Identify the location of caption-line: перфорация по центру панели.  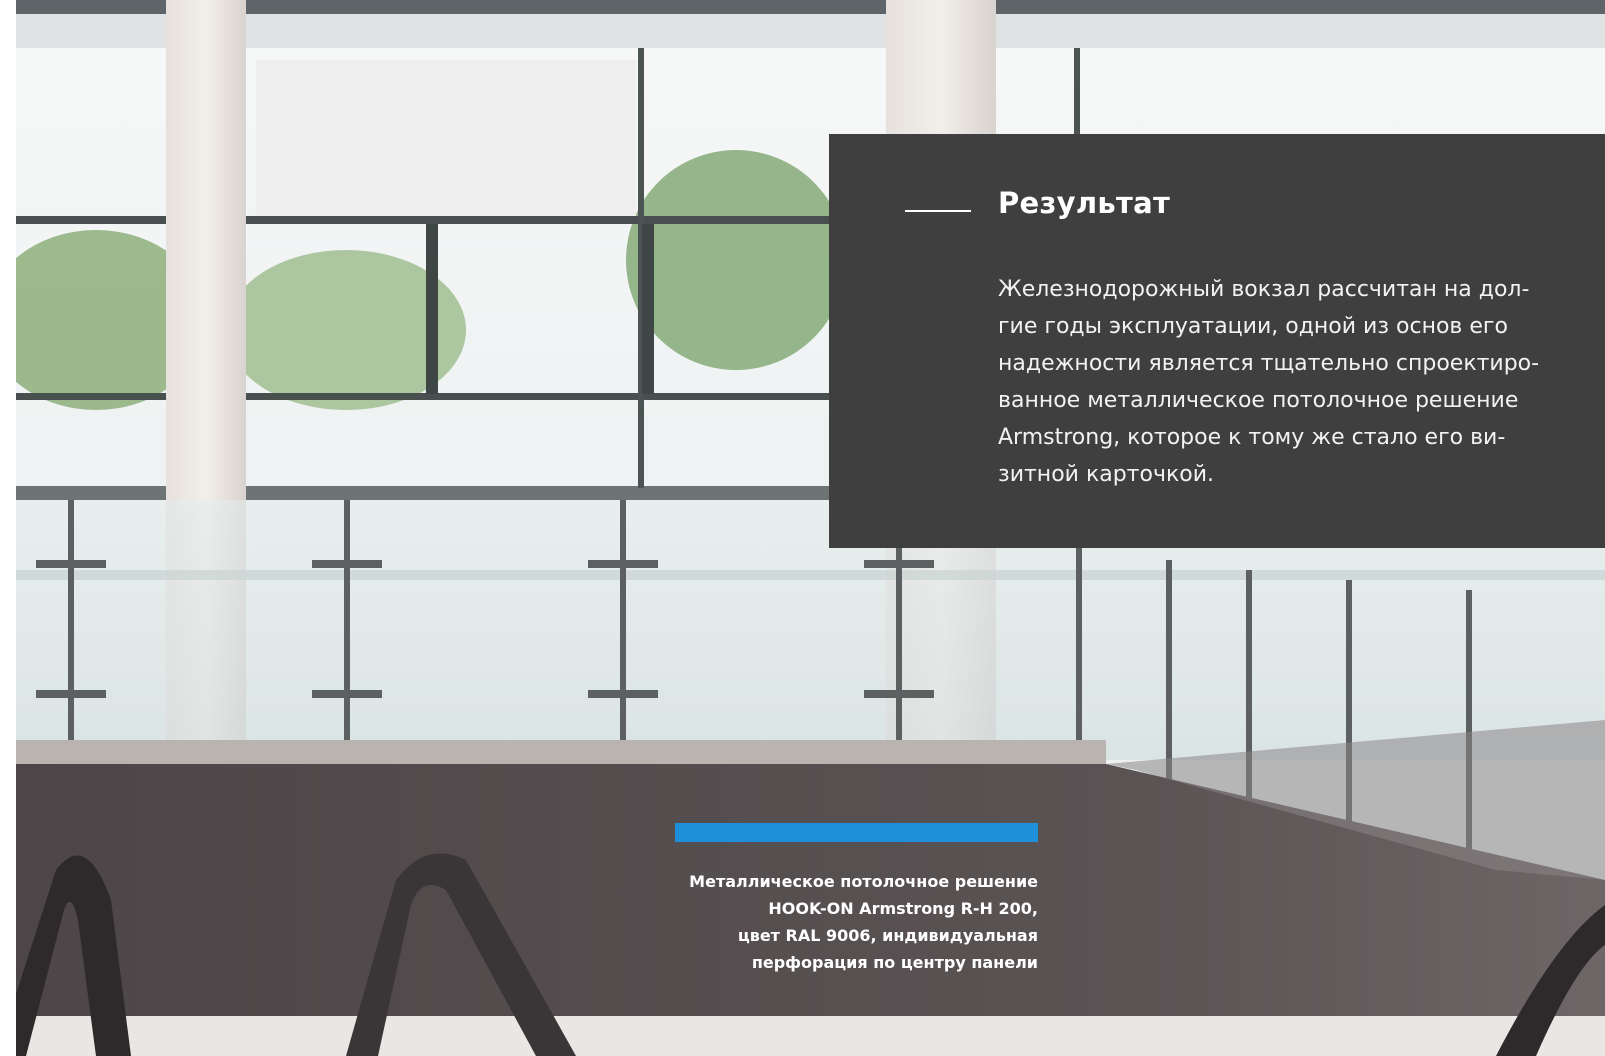
(894, 962).